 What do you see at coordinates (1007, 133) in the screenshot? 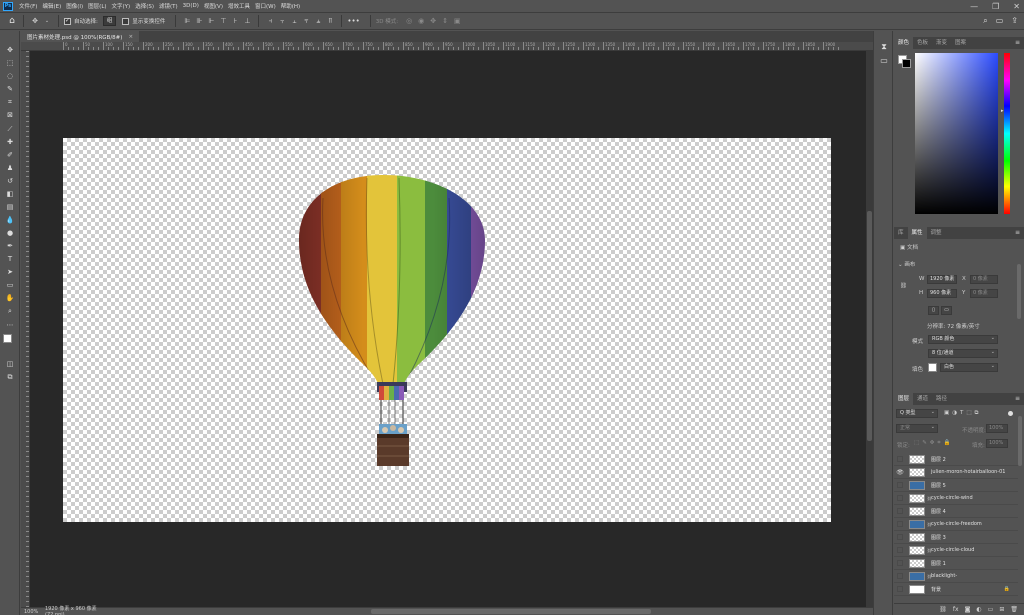
I see `hue-slider` at bounding box center [1007, 133].